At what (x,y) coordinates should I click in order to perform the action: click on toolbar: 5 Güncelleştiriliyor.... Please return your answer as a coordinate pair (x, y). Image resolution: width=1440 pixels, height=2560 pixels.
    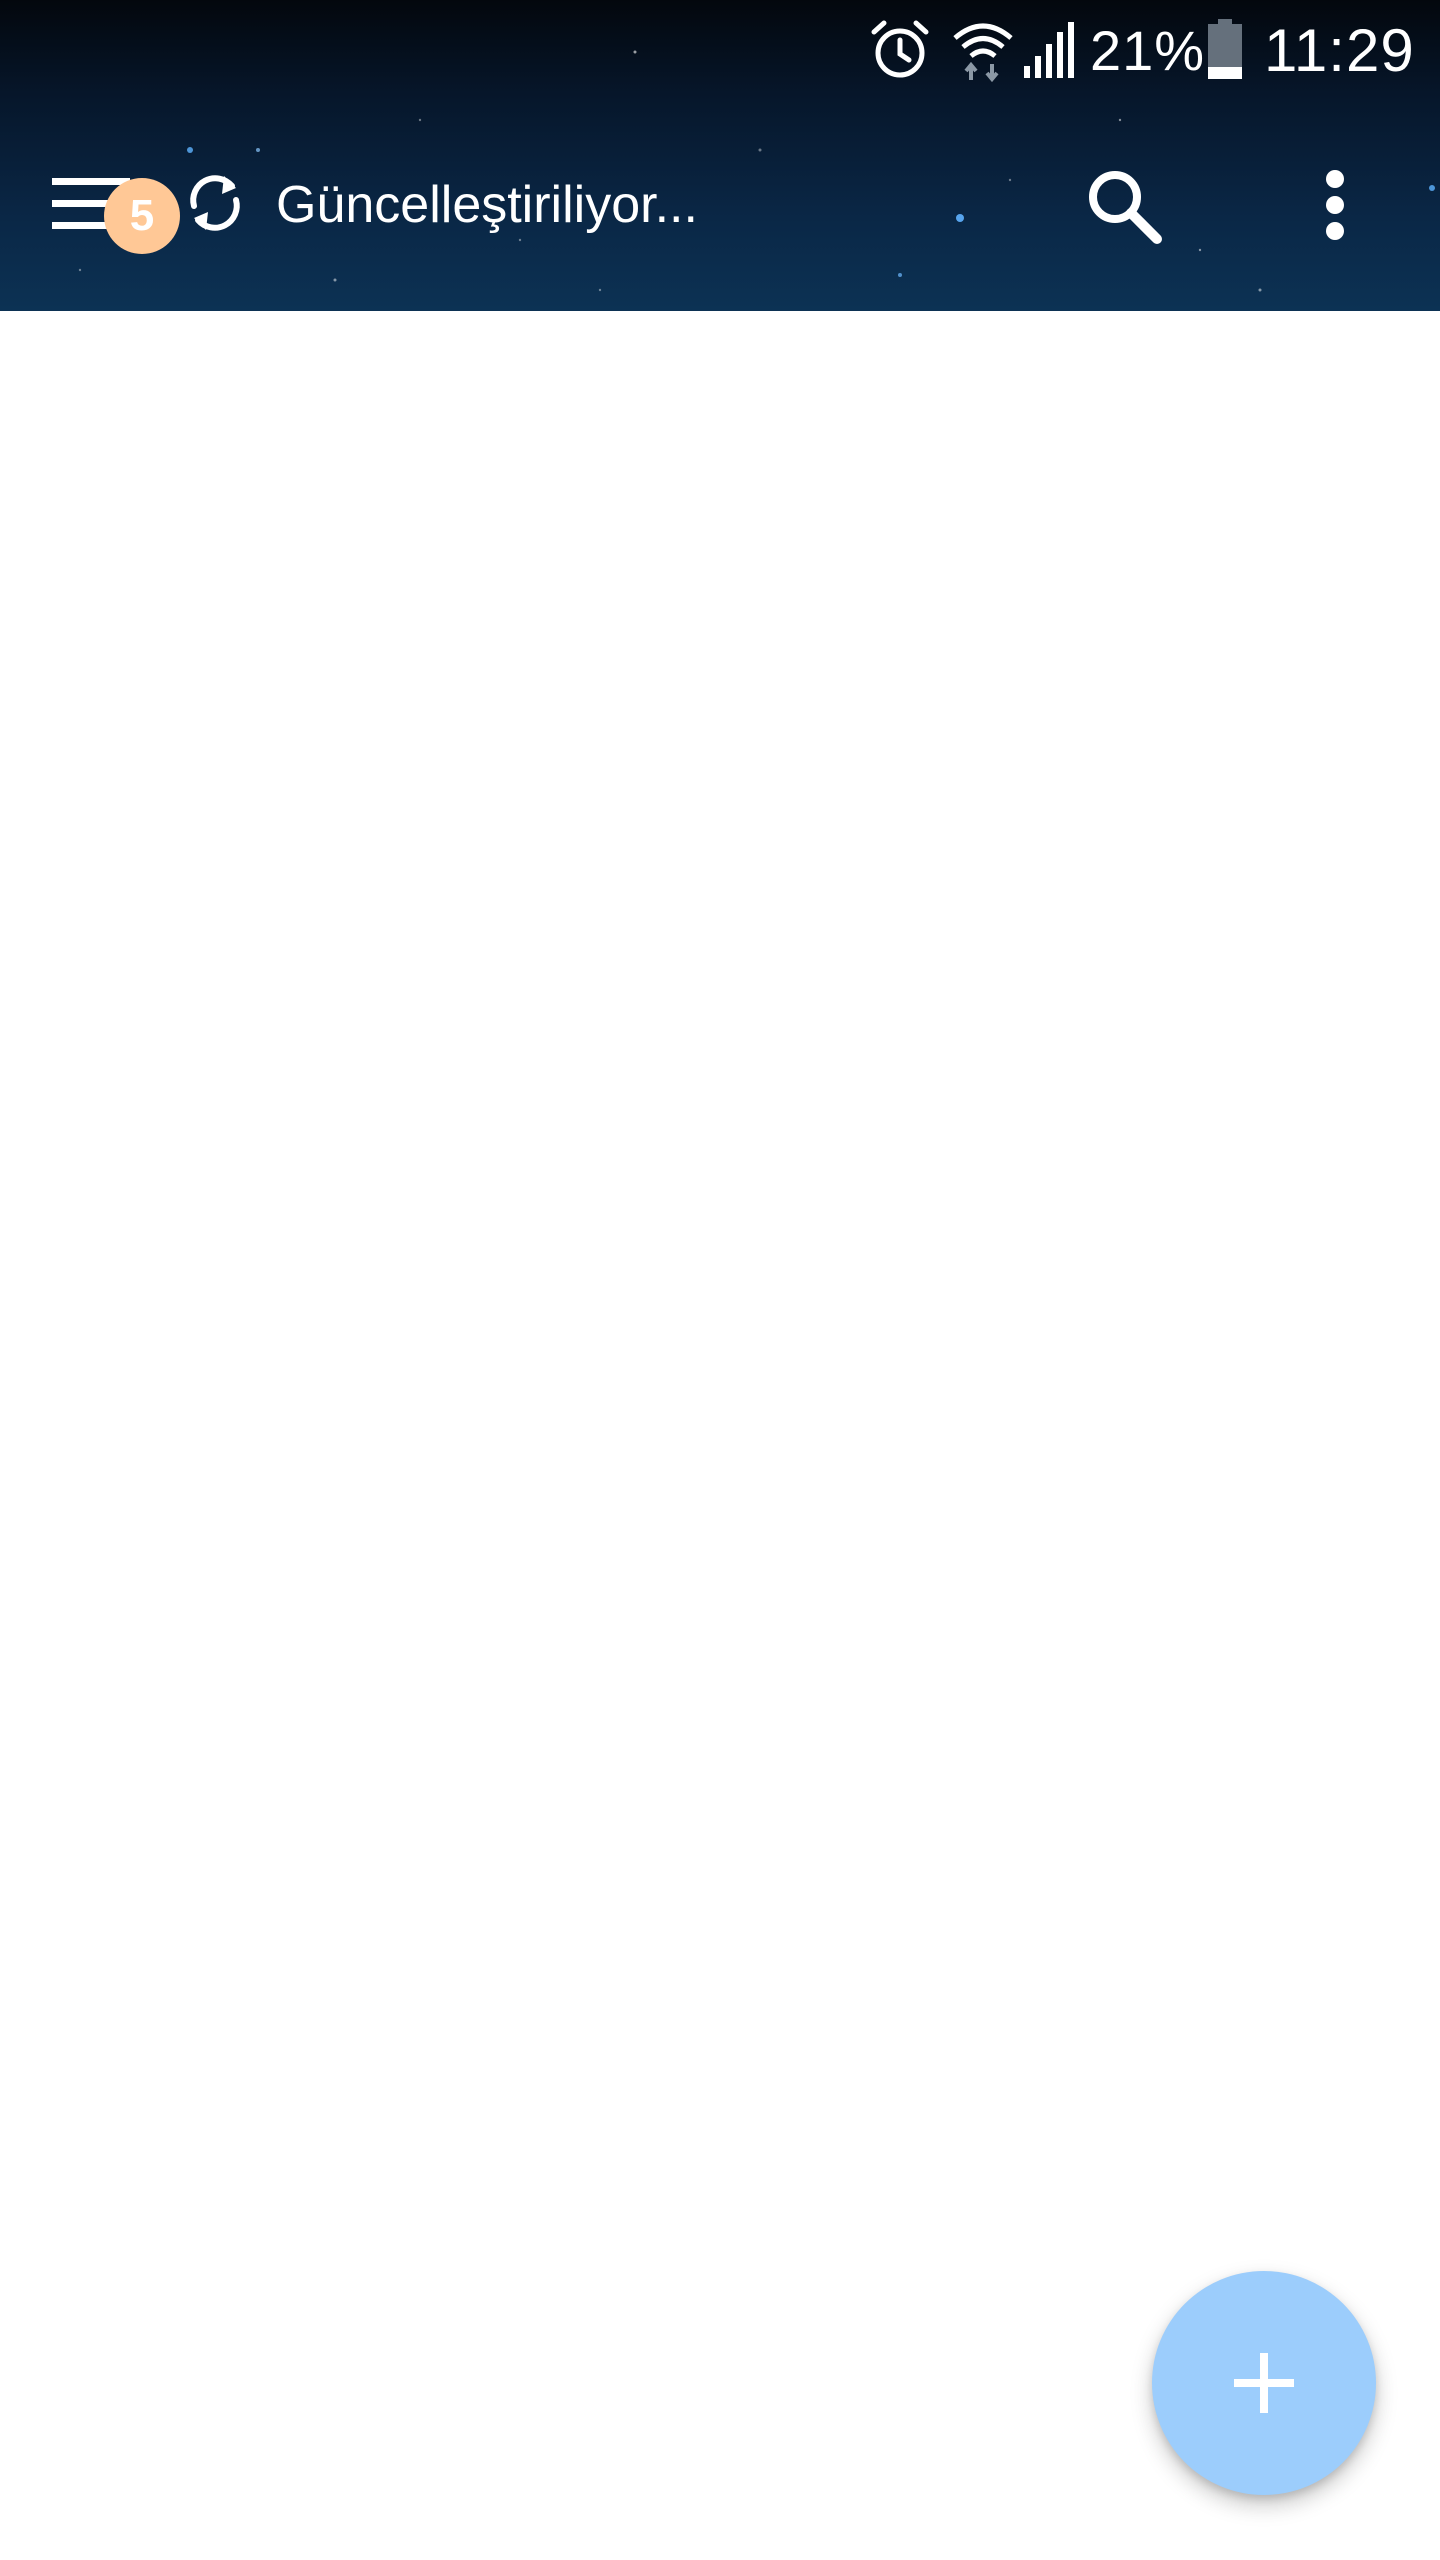
    Looking at the image, I should click on (720, 205).